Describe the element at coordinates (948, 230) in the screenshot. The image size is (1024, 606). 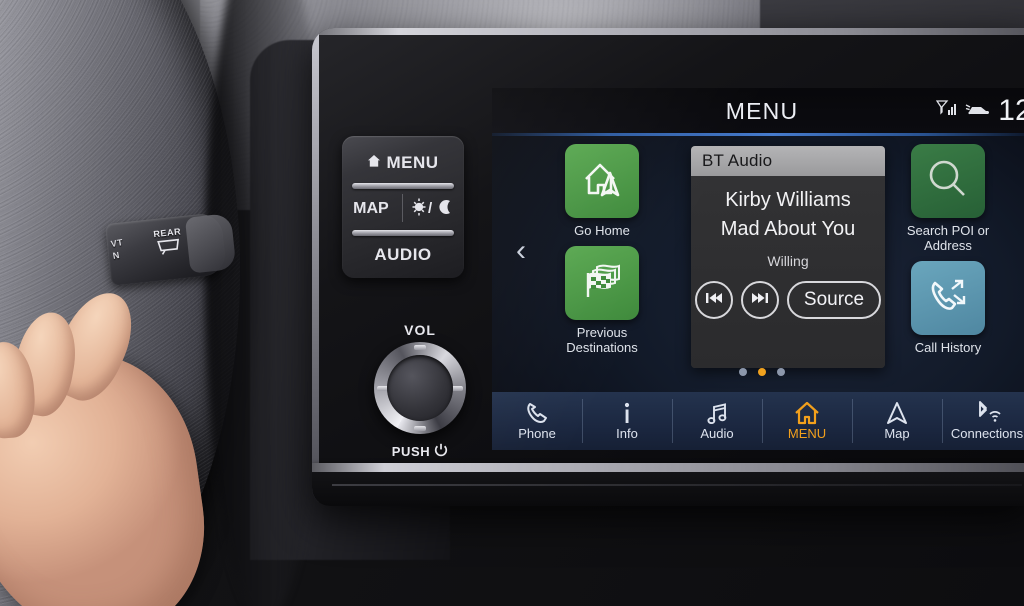
I see `search-poi-line1: Search POI or` at that location.